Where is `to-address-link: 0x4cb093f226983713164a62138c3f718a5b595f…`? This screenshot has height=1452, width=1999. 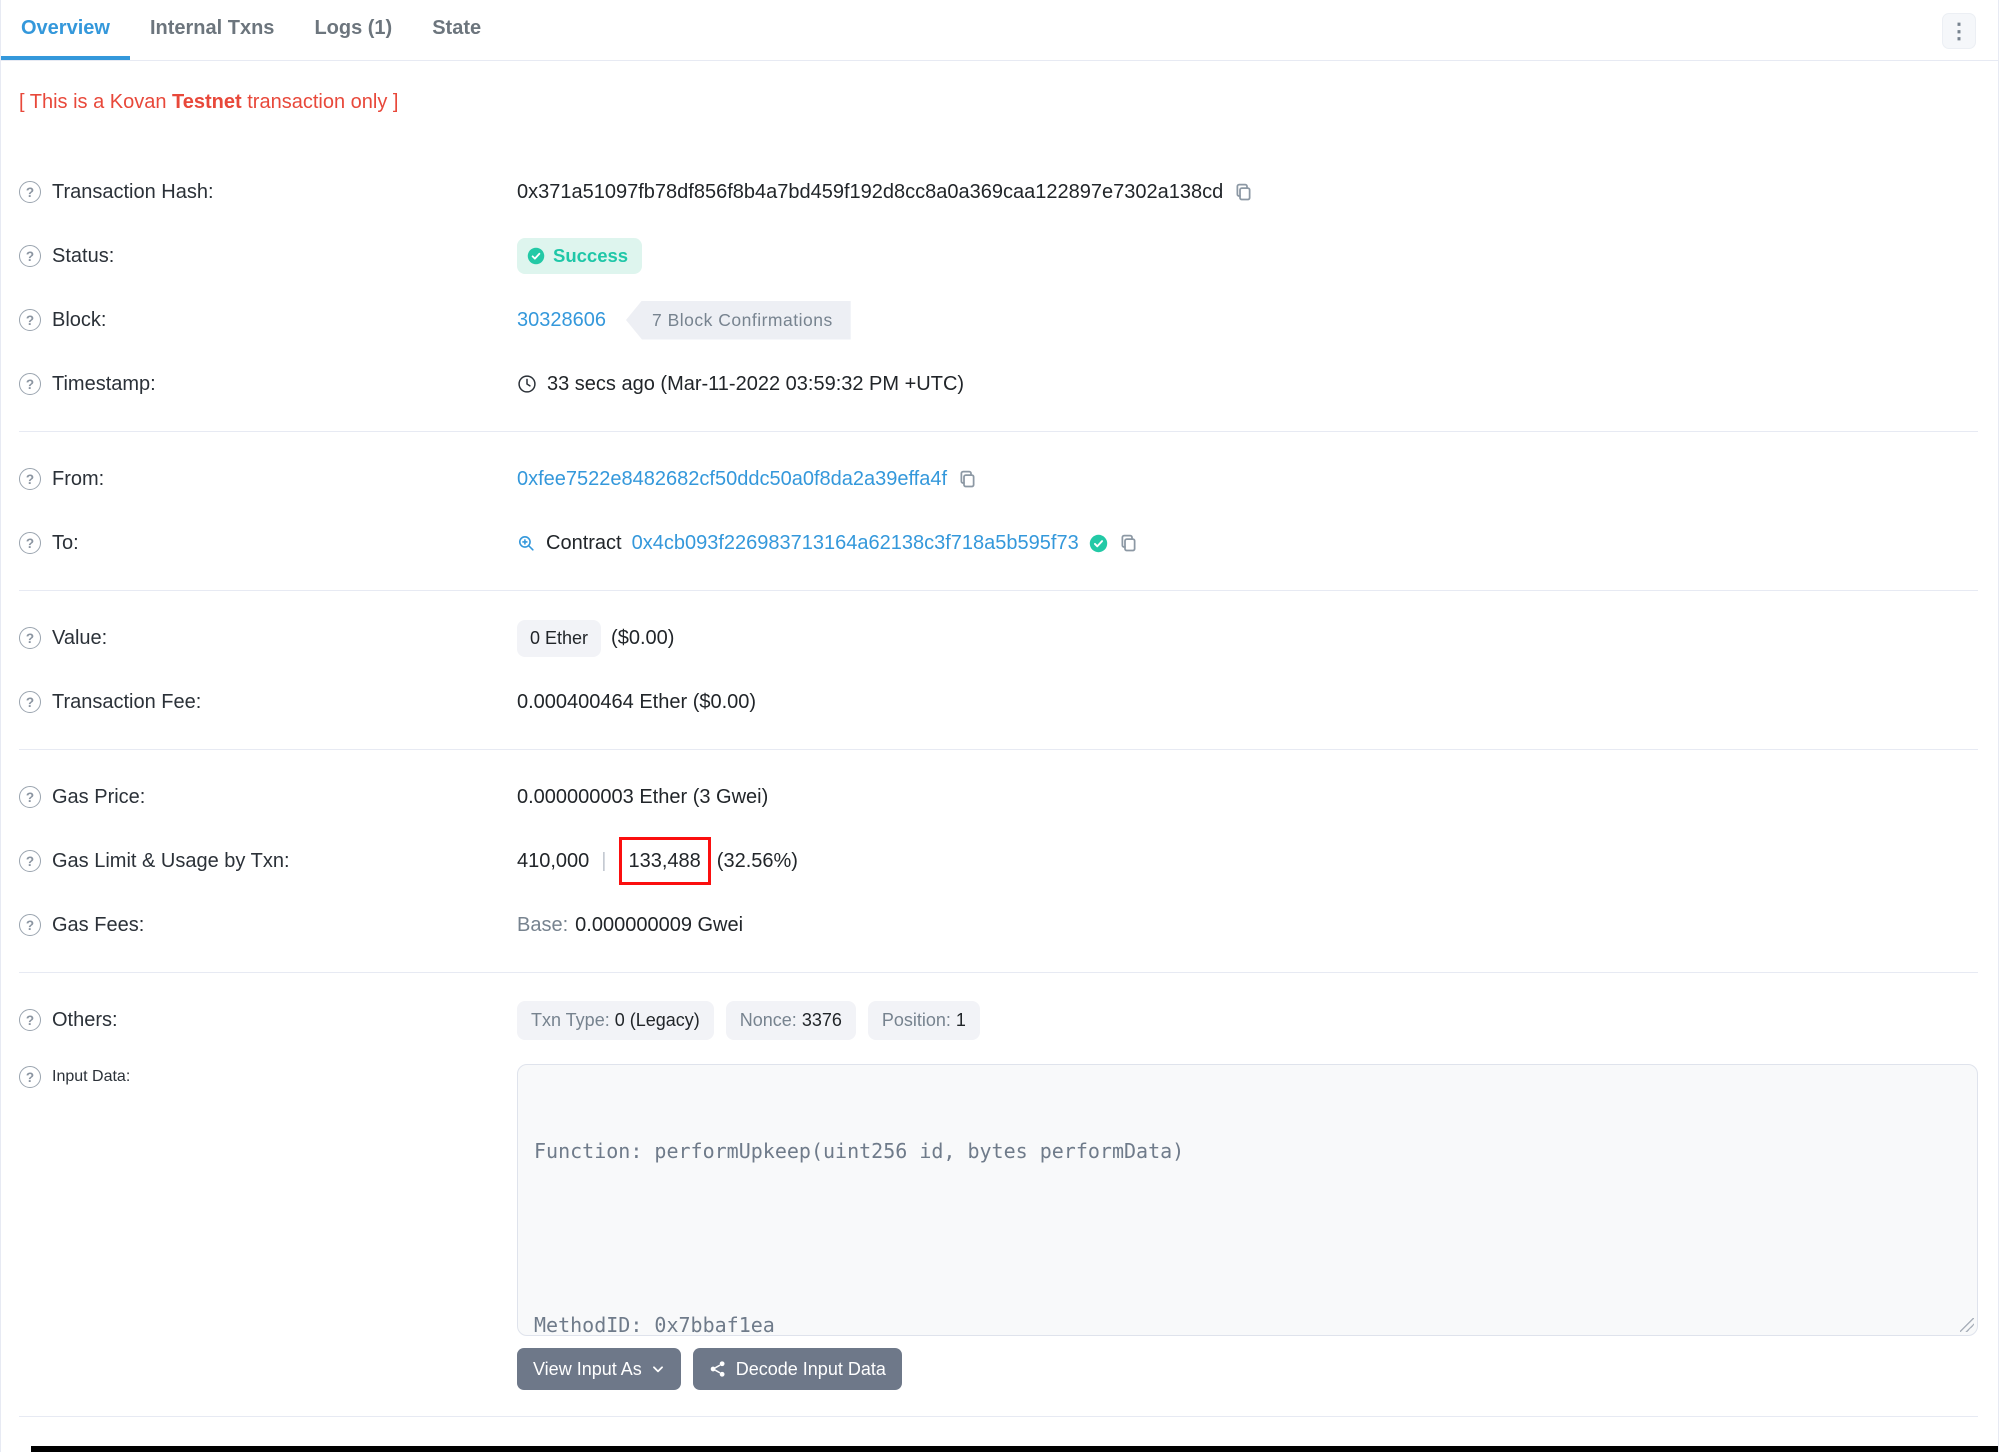
to-address-link: 0x4cb093f226983713164a62138c3f718a5b595f… is located at coordinates (855, 543).